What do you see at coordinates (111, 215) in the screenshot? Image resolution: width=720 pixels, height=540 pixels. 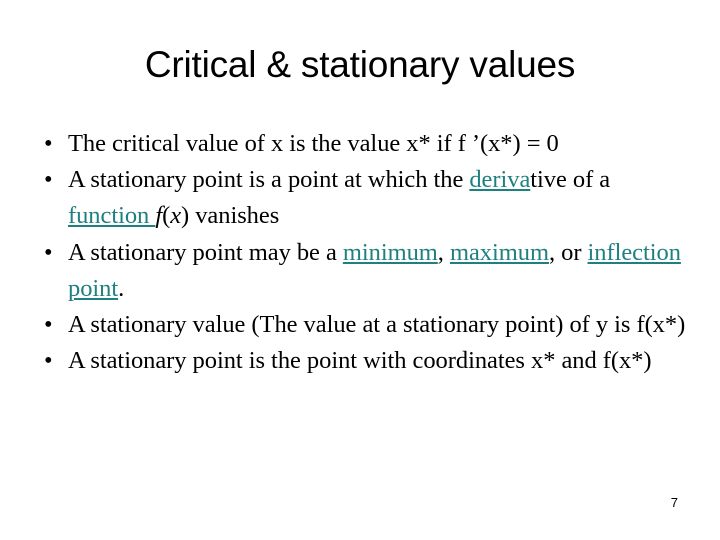 I see `hyperlink-function: function` at bounding box center [111, 215].